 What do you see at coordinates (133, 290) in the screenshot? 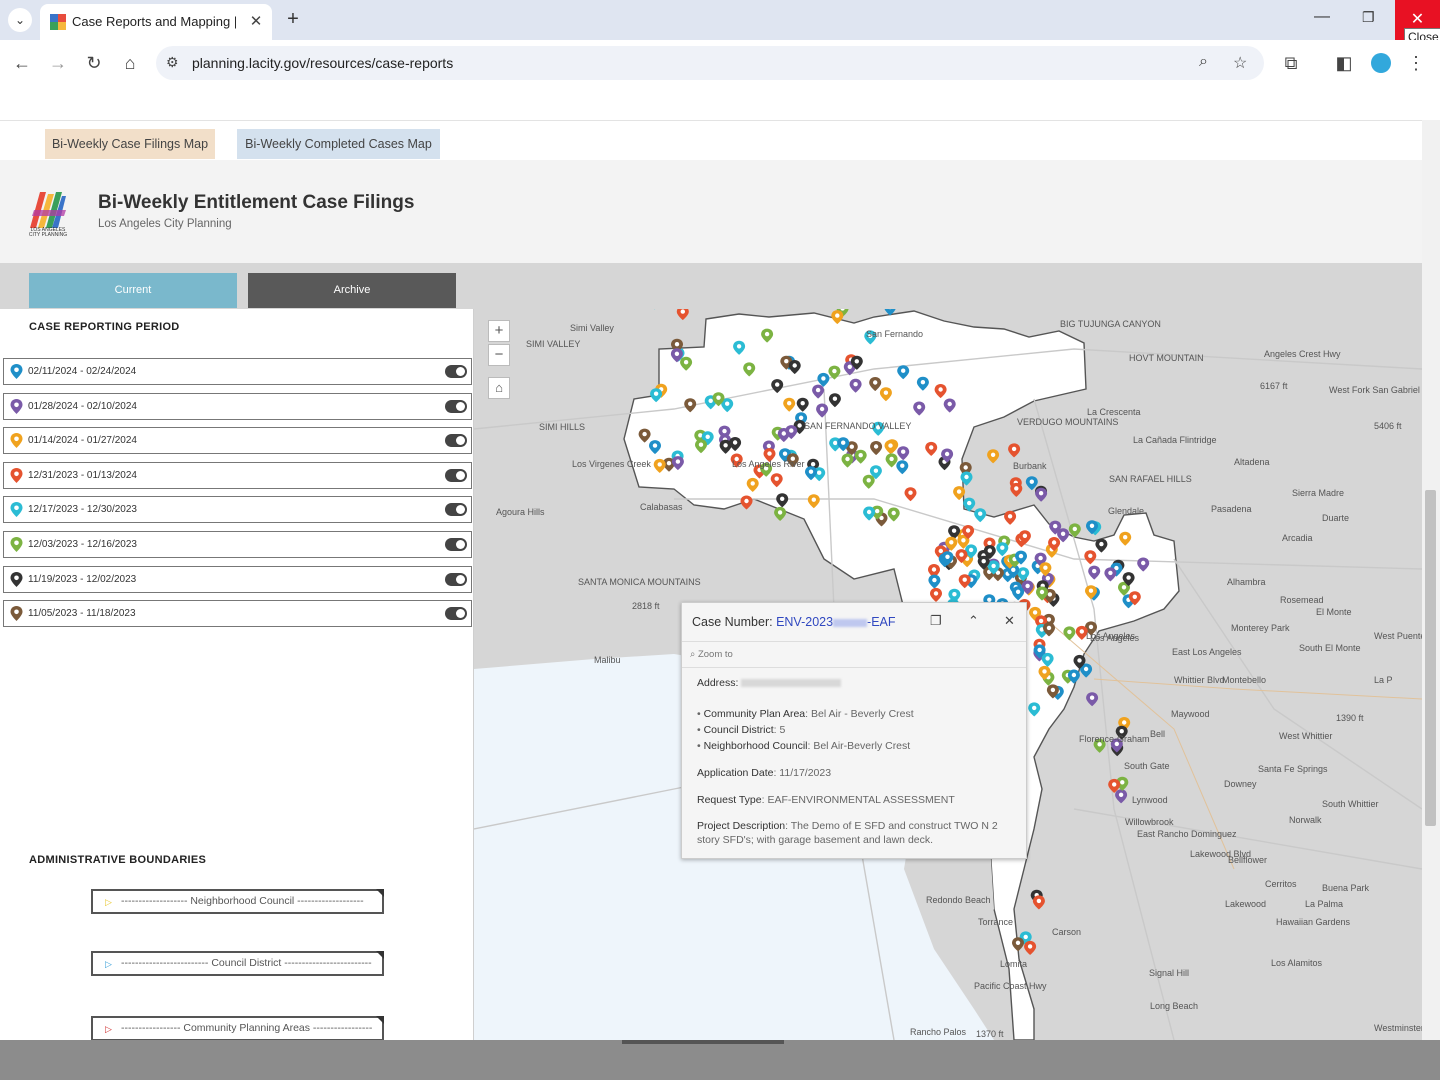
I see `current-button: Current` at bounding box center [133, 290].